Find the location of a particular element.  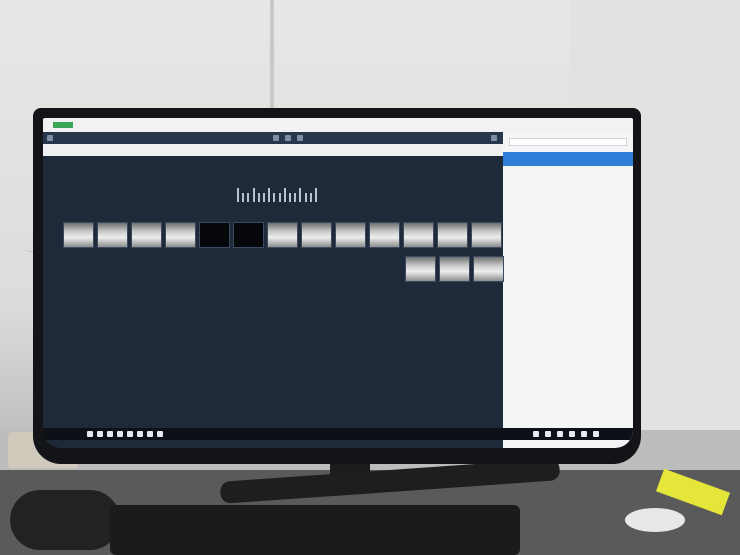

search-bar is located at coordinates (273, 150).